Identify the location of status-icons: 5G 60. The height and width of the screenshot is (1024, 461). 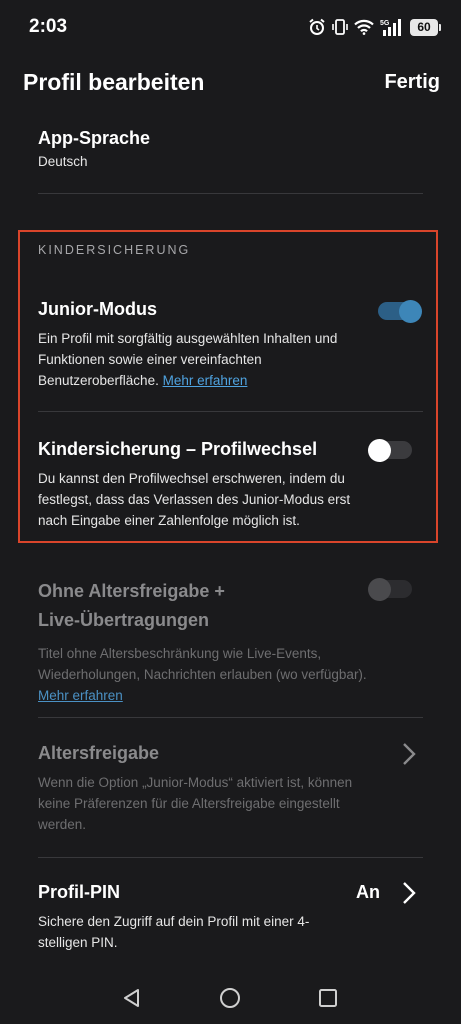
(374, 27).